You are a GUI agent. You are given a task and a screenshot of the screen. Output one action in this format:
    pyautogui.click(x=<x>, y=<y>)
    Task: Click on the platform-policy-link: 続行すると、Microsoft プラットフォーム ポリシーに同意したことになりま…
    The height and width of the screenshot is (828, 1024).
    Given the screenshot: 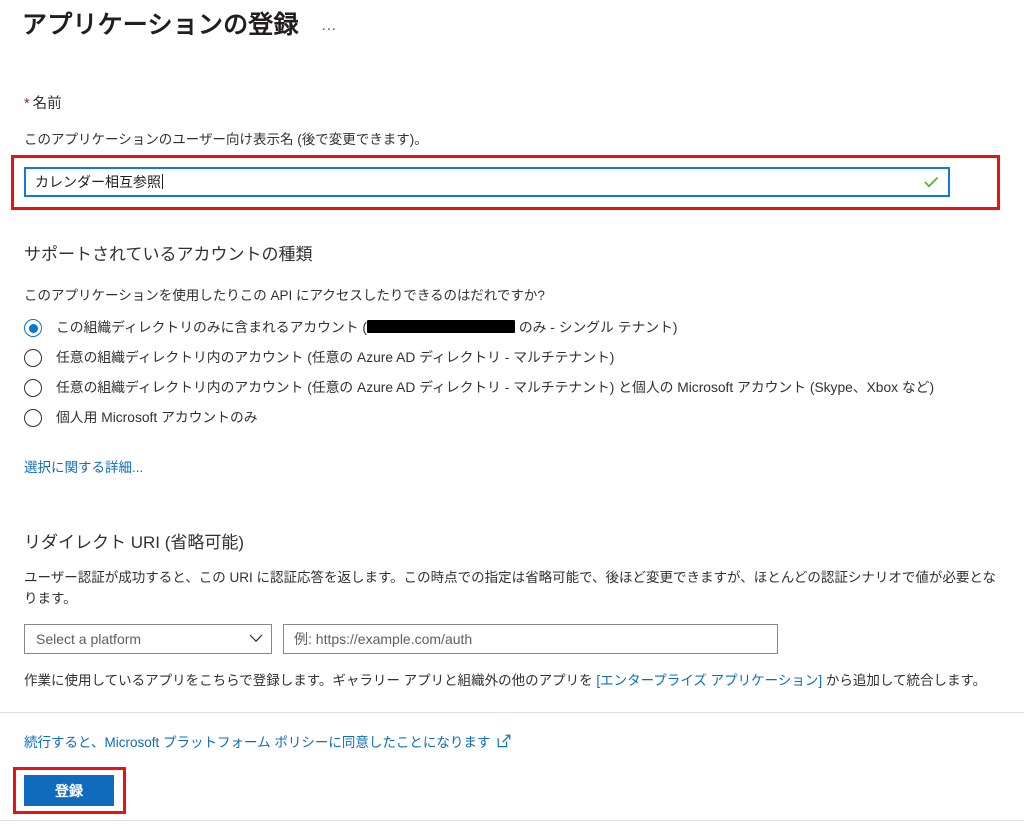 What is the action you would take?
    pyautogui.click(x=267, y=743)
    